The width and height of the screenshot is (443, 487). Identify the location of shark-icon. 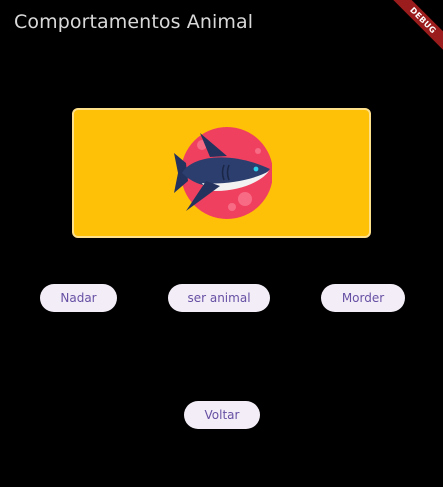
(222, 173).